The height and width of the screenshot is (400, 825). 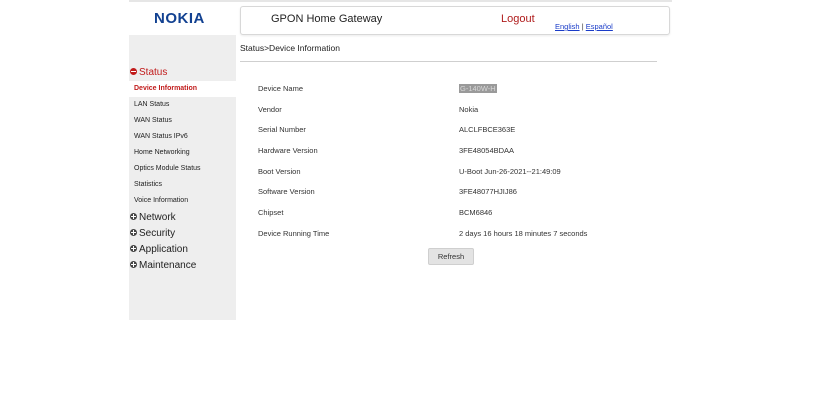 What do you see at coordinates (271, 213) in the screenshot?
I see `info-label: Chipset` at bounding box center [271, 213].